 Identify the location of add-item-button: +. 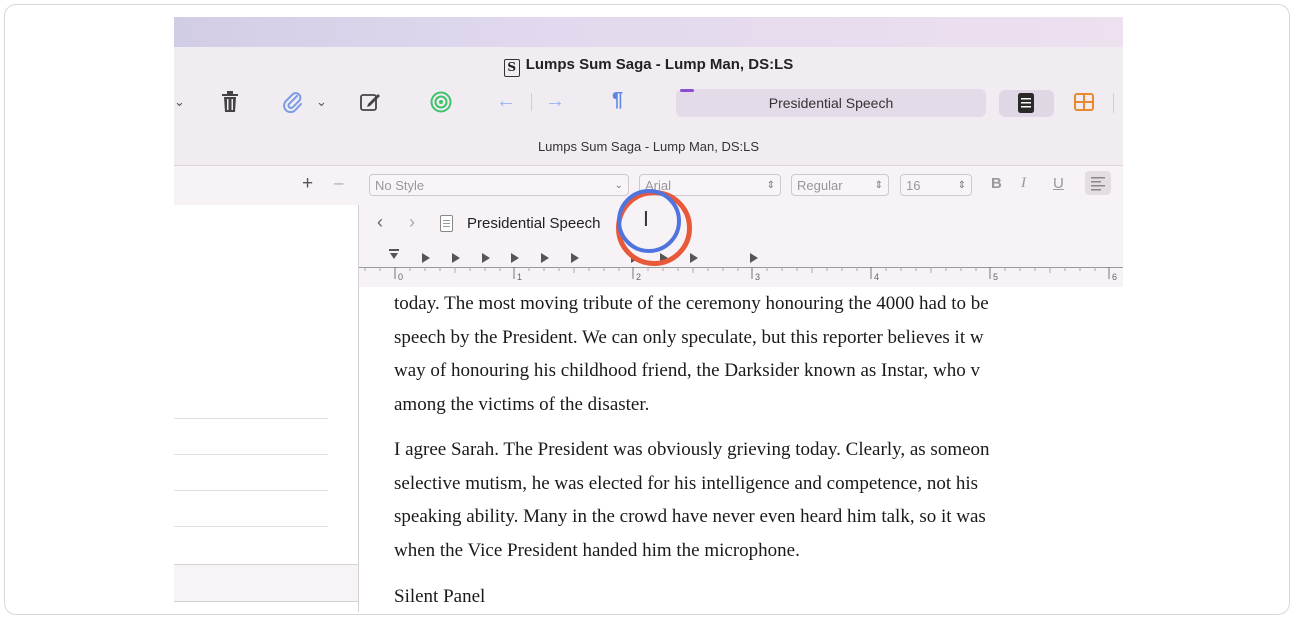
(307, 184).